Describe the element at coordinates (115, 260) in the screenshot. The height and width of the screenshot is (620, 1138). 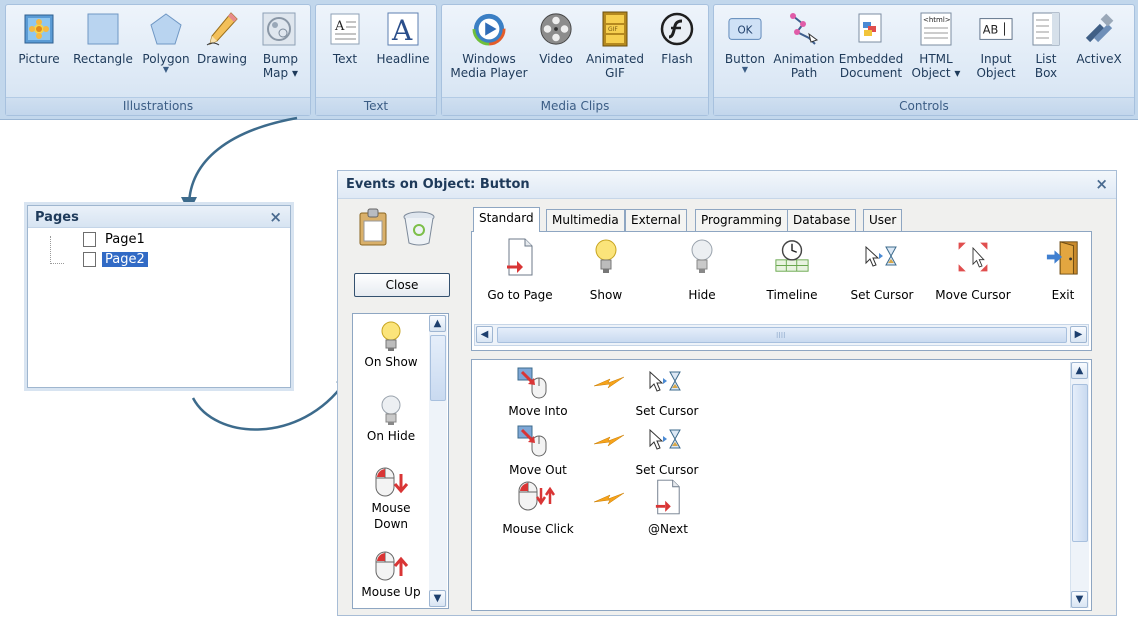
I see `page-item-page2: Page2` at that location.